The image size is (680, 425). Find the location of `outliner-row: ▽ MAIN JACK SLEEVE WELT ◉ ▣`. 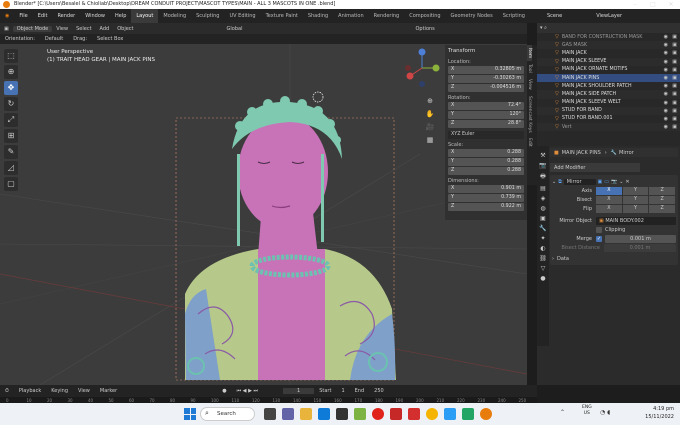

outliner-row: ▽ MAIN JACK SLEEVE WELT ◉ ▣ is located at coordinates (608, 103).